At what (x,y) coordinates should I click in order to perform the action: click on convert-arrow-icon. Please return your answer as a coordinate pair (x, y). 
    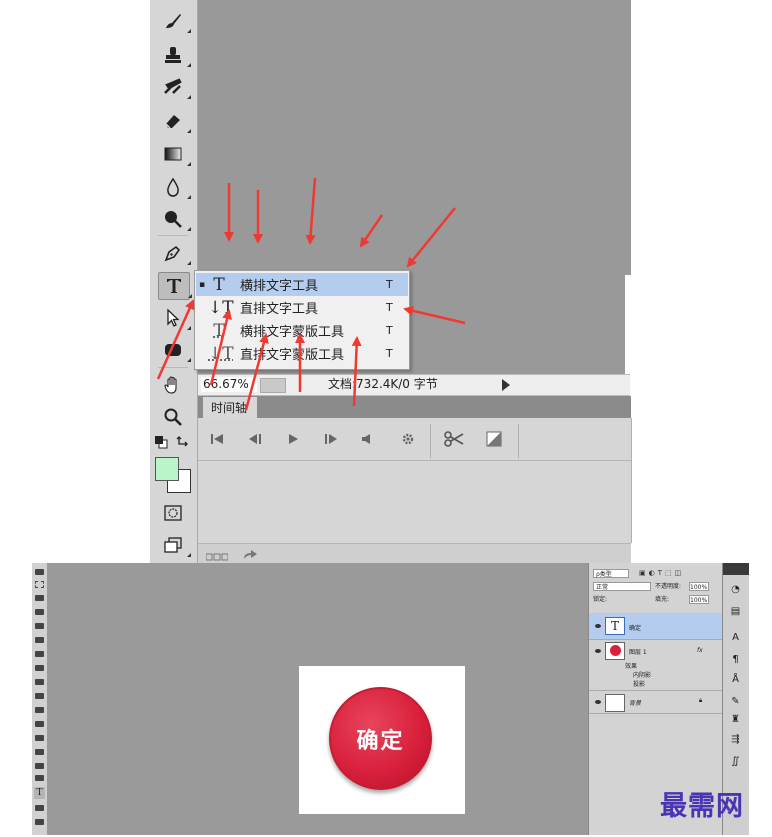
    Looking at the image, I should click on (250, 554).